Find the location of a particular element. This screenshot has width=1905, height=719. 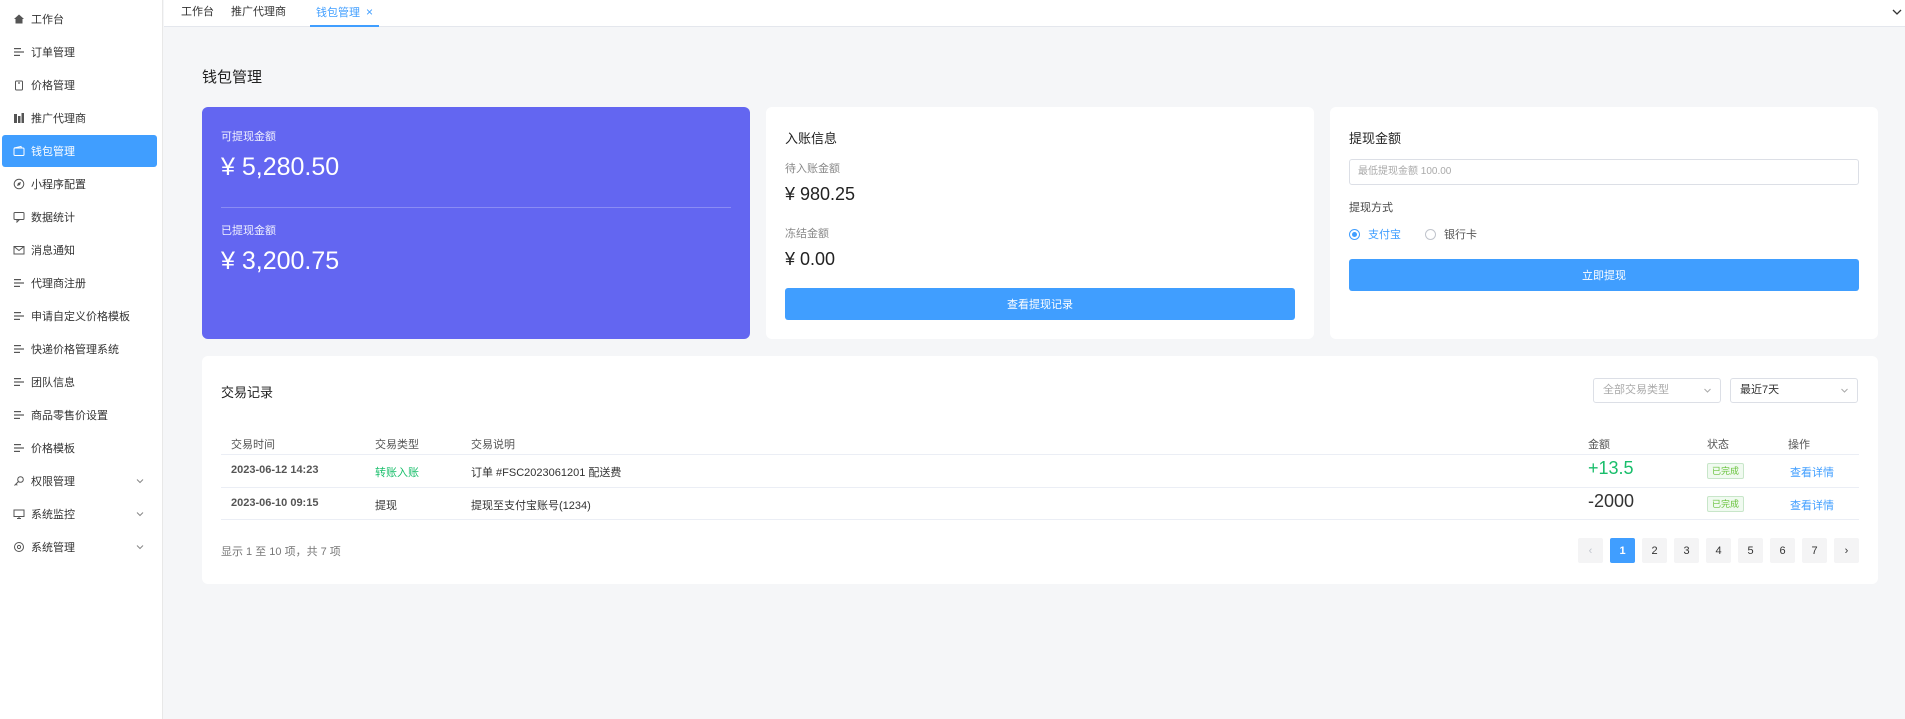

sidebar-item-label: 团队信息 is located at coordinates (53, 383).